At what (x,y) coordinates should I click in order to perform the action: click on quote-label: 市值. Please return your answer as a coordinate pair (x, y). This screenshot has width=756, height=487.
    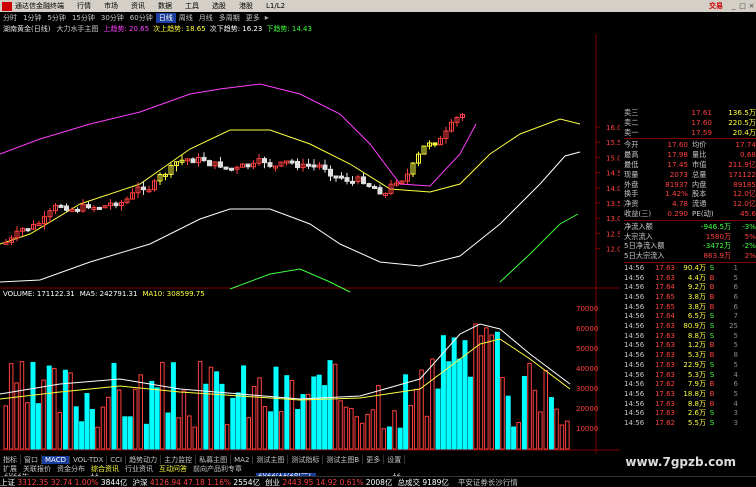
    Looking at the image, I should click on (699, 164).